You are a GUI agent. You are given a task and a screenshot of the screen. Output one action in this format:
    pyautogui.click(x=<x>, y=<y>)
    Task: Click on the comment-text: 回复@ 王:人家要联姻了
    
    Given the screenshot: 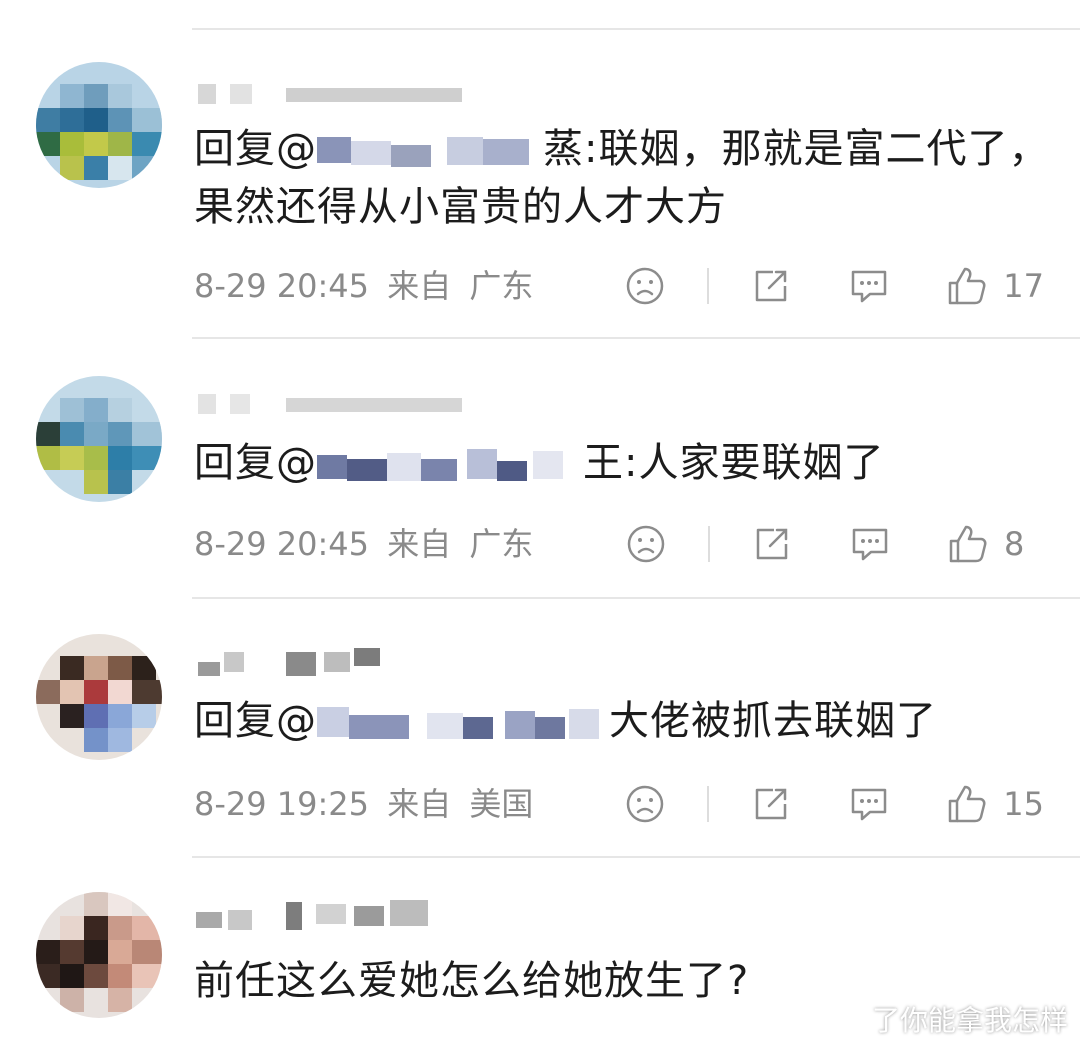 What is the action you would take?
    pyautogui.click(x=624, y=463)
    